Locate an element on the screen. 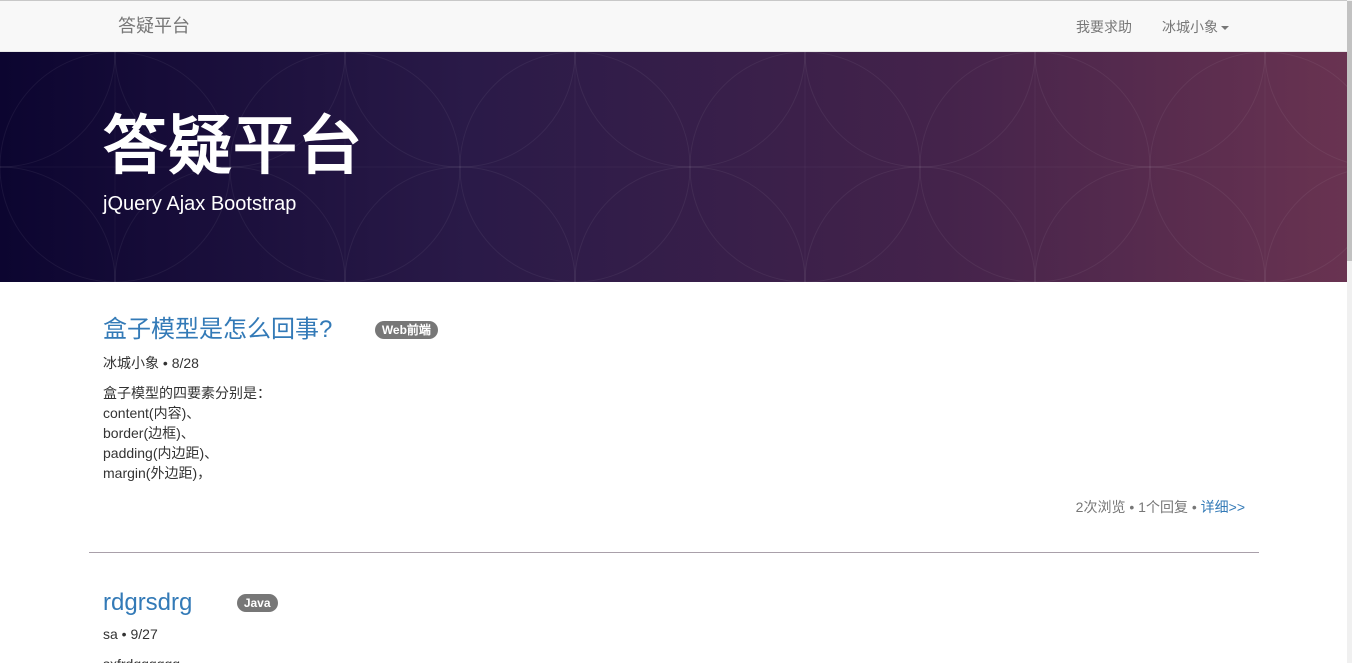 This screenshot has width=1352, height=663. category-badge: Web前端 is located at coordinates (406, 330).